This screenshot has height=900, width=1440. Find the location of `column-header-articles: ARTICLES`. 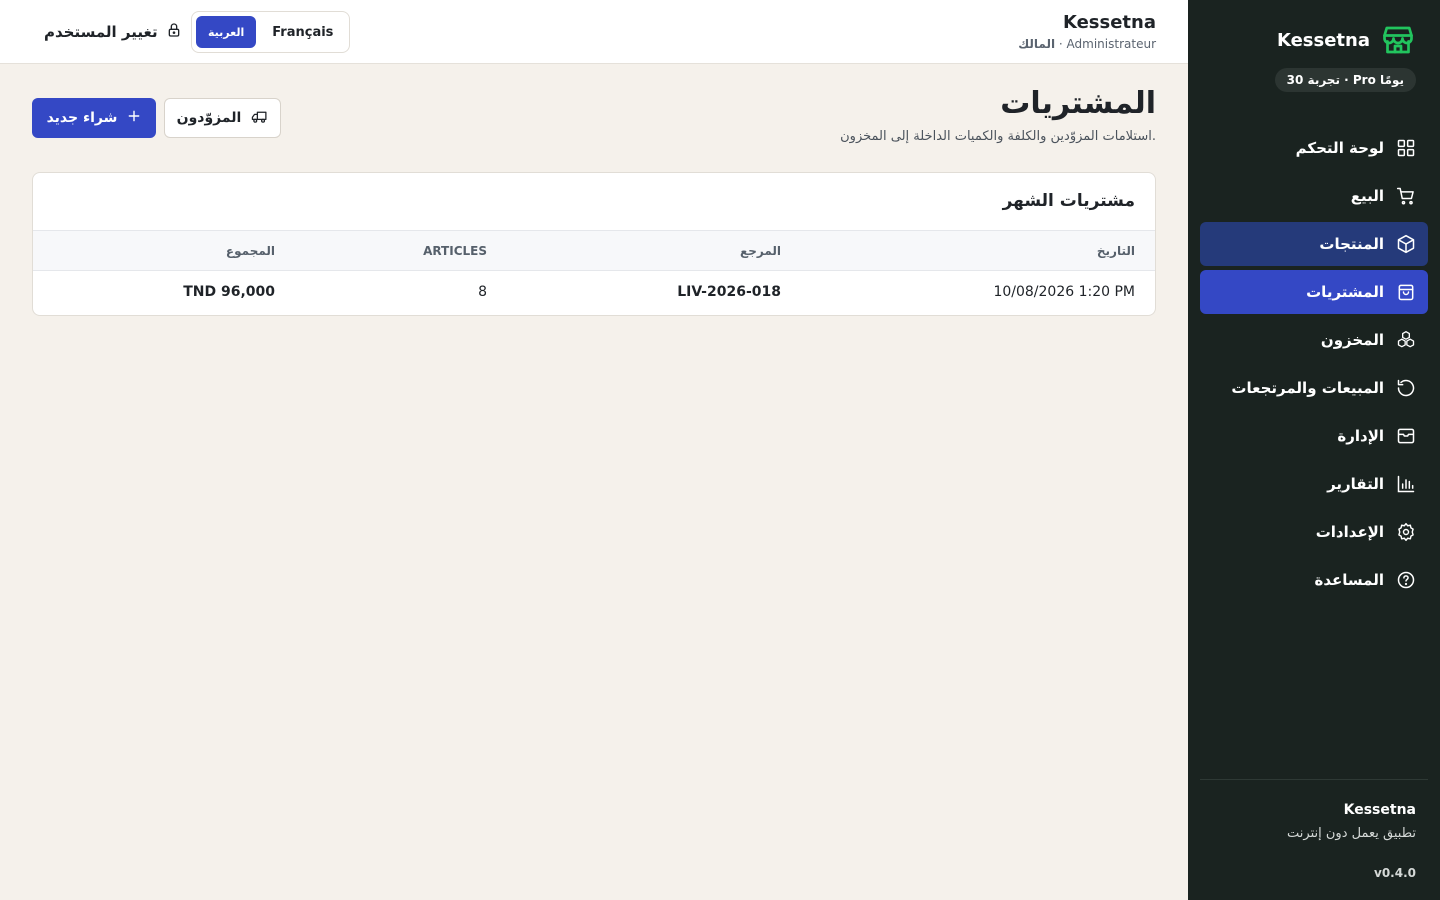

column-header-articles: ARTICLES is located at coordinates (455, 251).